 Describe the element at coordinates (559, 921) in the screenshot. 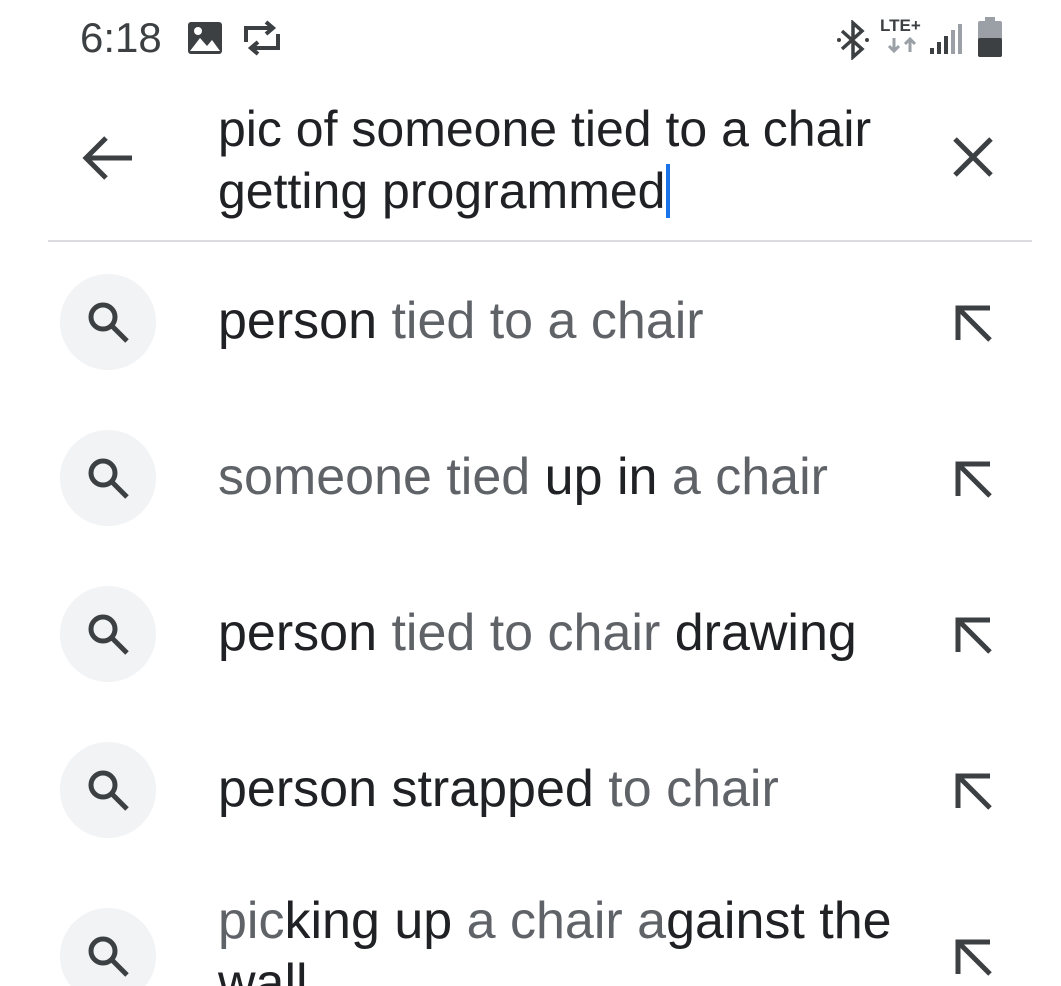

I see `suggestion-part: a chair a` at that location.